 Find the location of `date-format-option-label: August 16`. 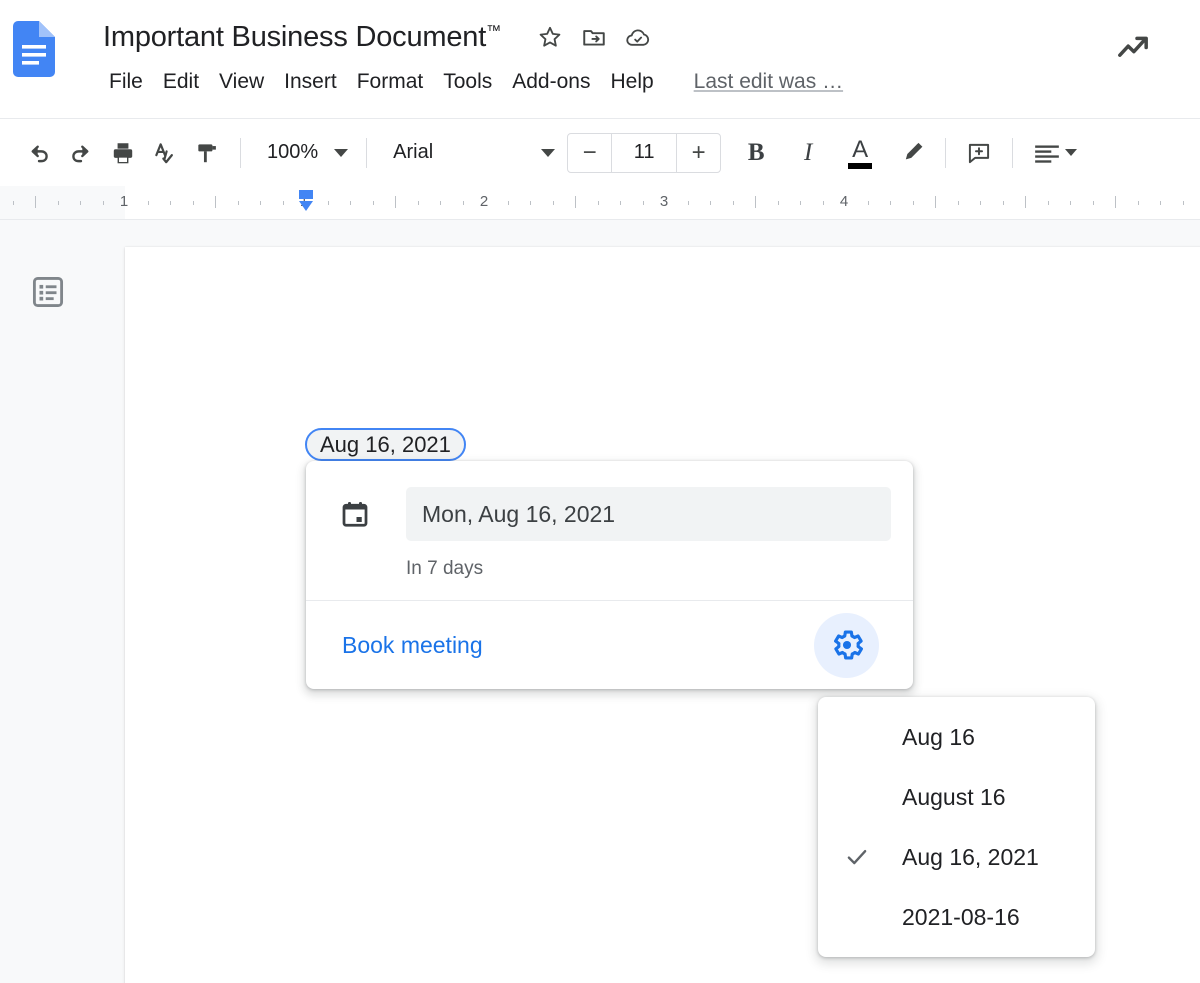

date-format-option-label: August 16 is located at coordinates (954, 796).